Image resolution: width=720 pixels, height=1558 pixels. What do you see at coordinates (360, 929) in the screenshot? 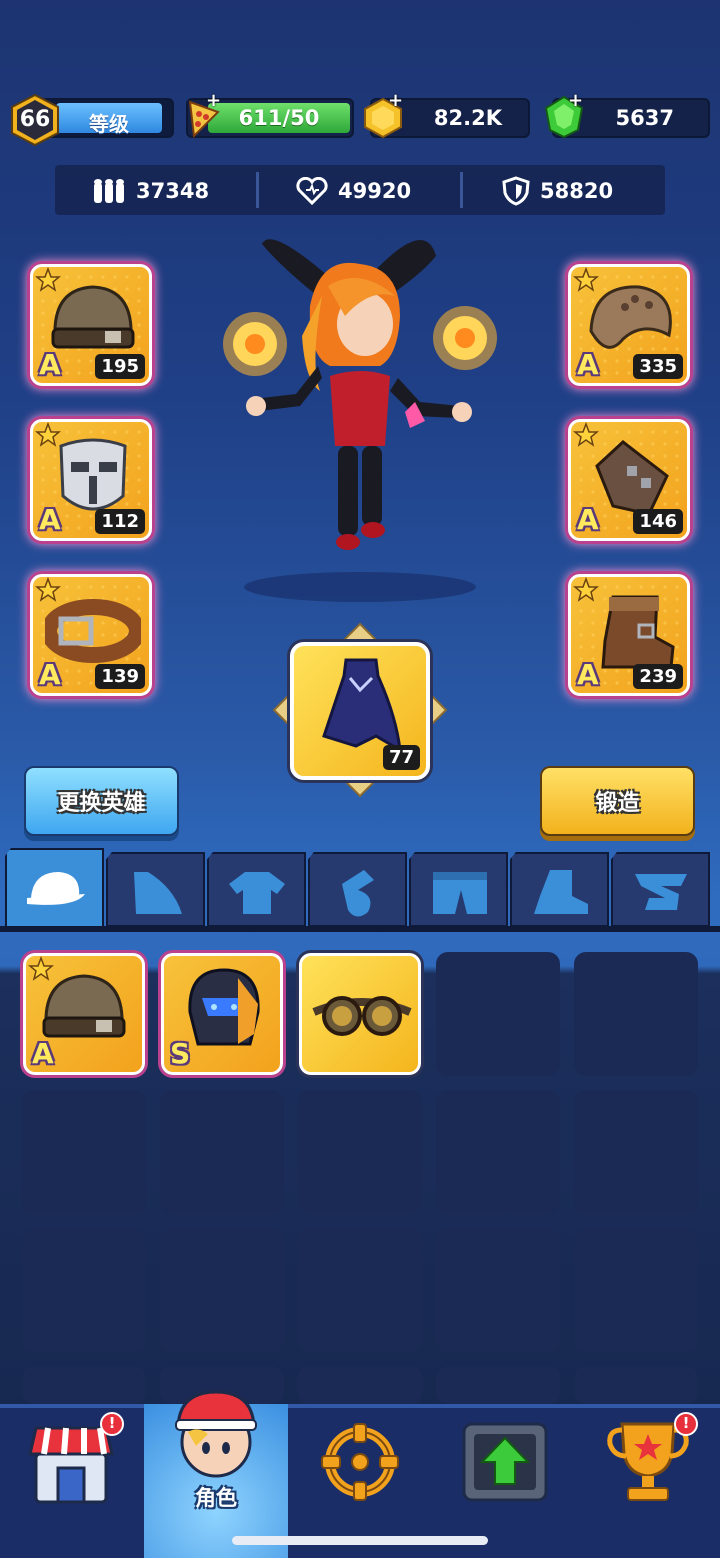
I see `tabs-divider` at bounding box center [360, 929].